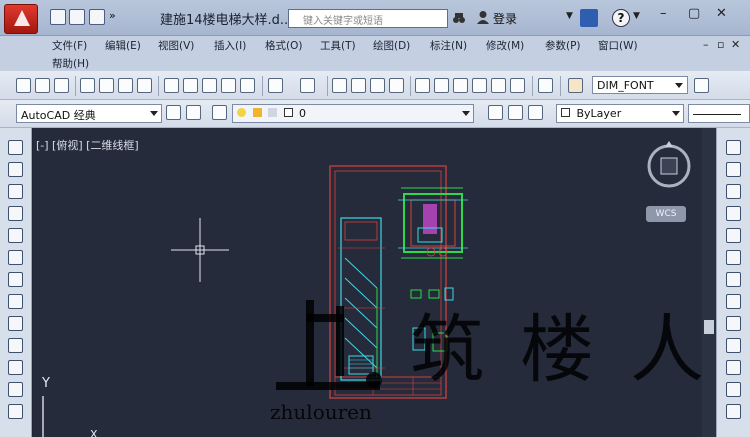 This screenshot has width=750, height=437. What do you see at coordinates (396, 85) in the screenshot?
I see `zoom-previous-icon` at bounding box center [396, 85].